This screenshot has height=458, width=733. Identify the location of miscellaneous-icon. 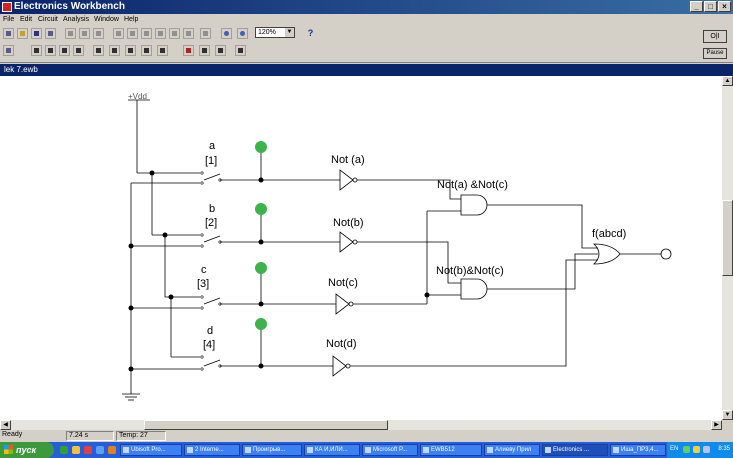
(220, 50).